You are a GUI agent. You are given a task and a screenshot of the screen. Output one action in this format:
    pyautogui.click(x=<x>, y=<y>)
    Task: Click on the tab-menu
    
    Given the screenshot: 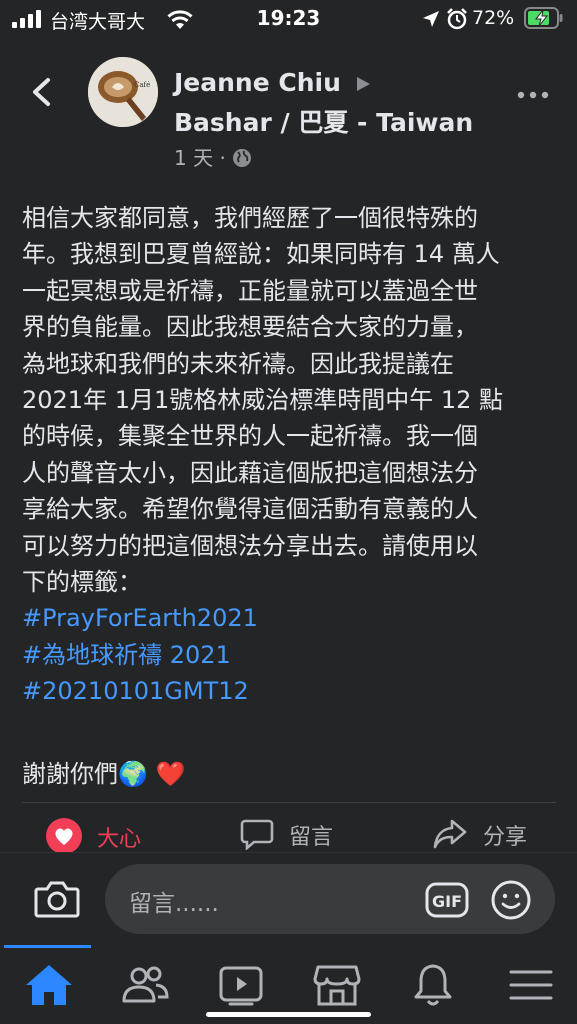 What is the action you would take?
    pyautogui.click(x=531, y=985)
    